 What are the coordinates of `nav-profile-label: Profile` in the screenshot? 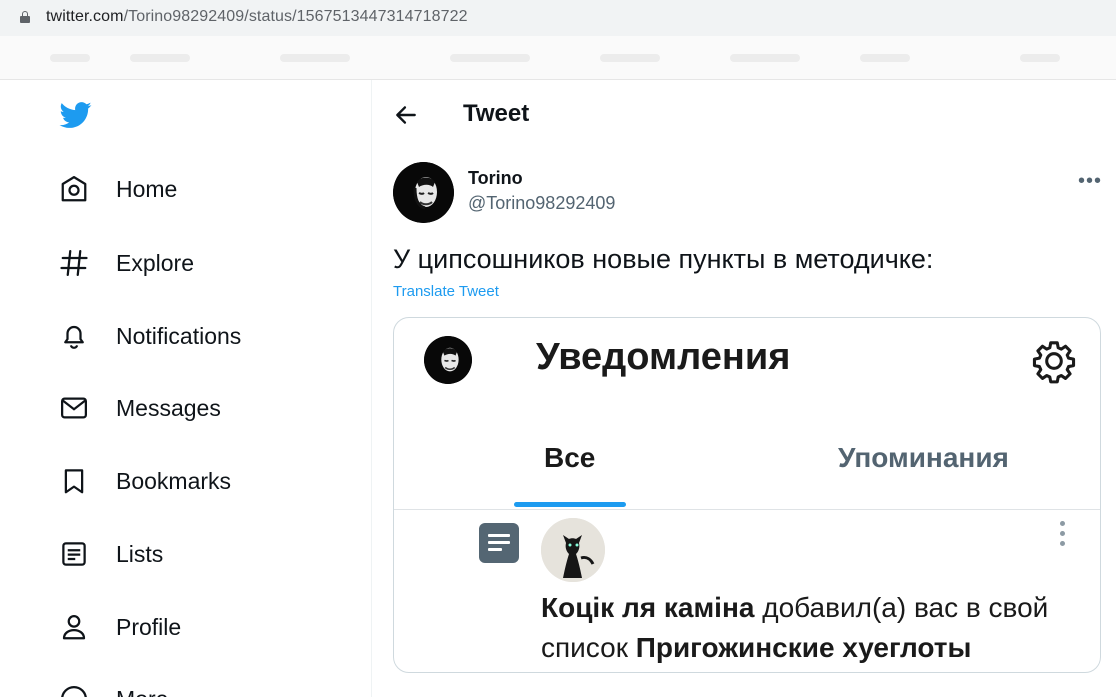 It's located at (149, 626).